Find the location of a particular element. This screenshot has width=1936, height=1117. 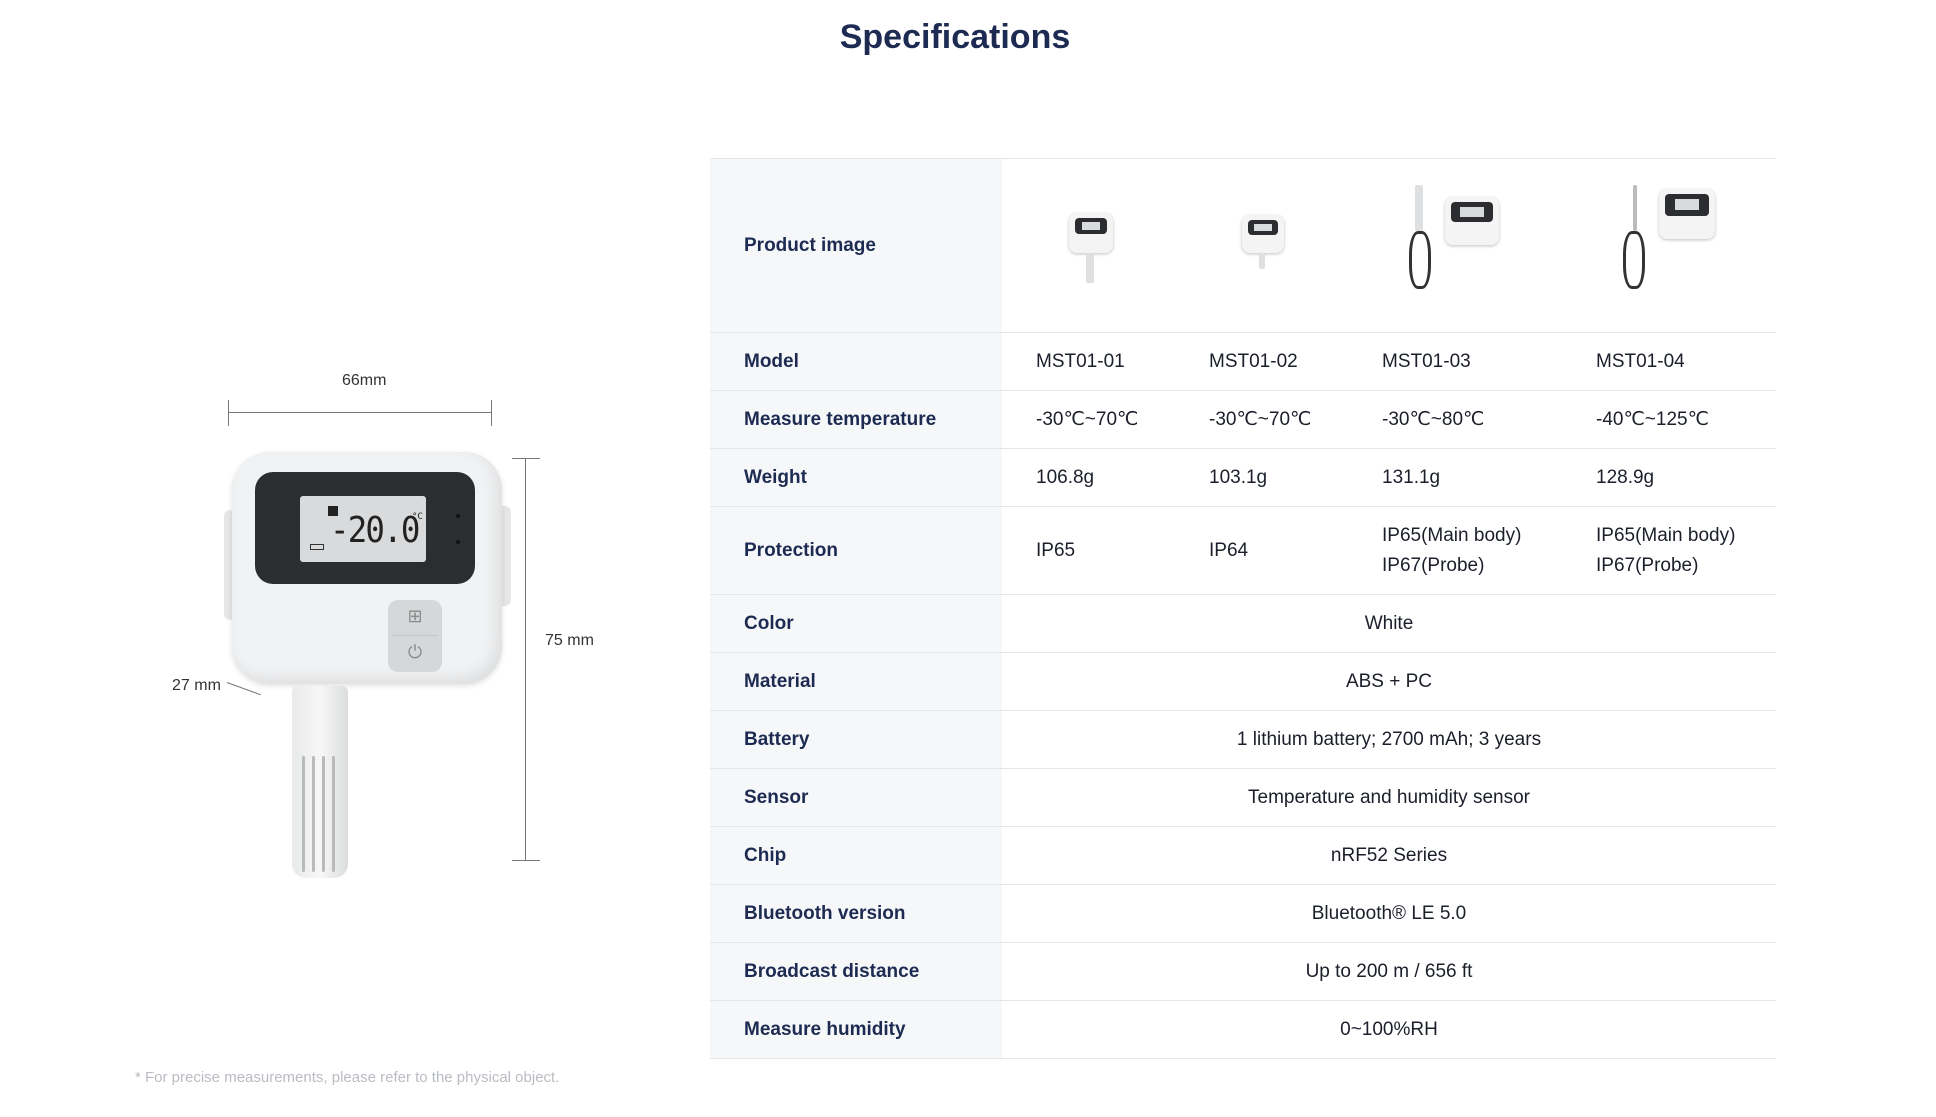

width-dimension-tick-right is located at coordinates (491, 413).